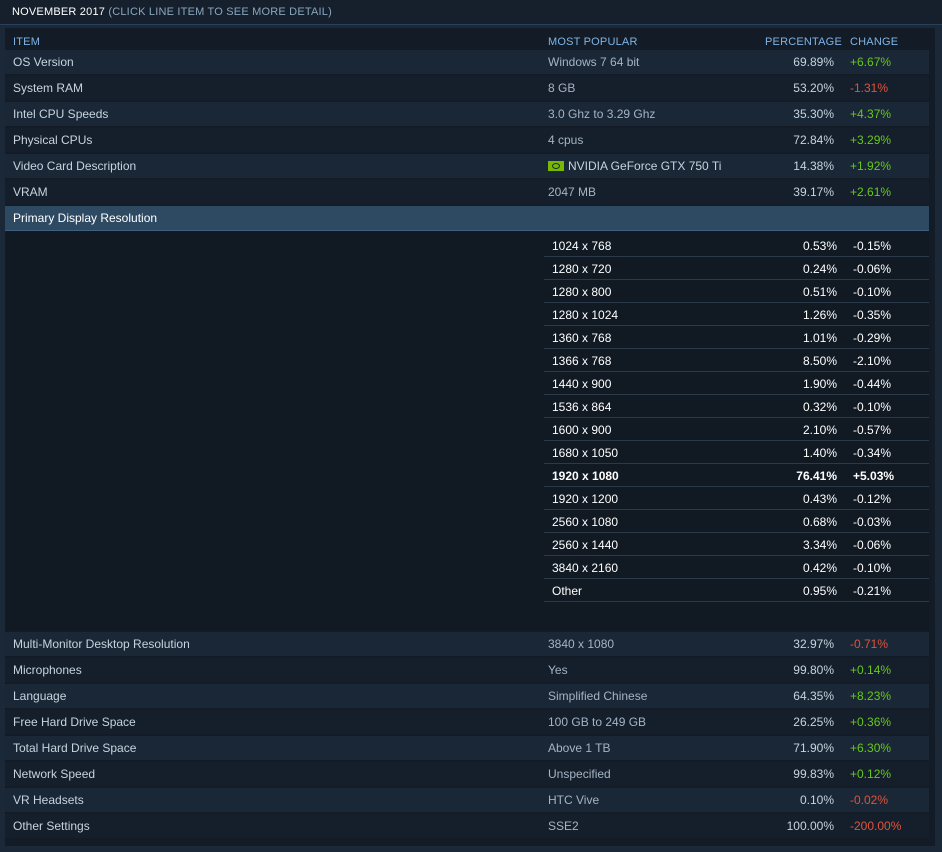 The image size is (942, 852). I want to click on resolution-name: 1600 x 900, so click(582, 430).